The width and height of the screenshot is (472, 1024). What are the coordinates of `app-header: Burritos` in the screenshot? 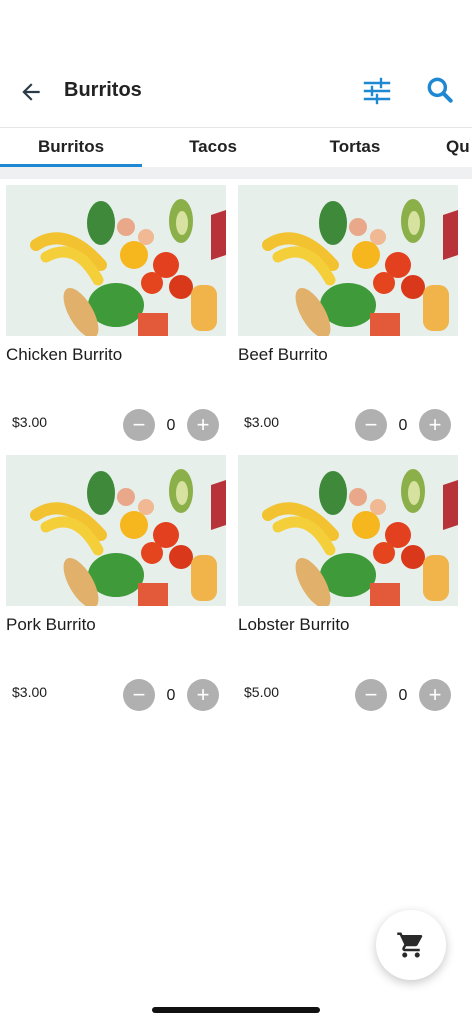 It's located at (236, 91).